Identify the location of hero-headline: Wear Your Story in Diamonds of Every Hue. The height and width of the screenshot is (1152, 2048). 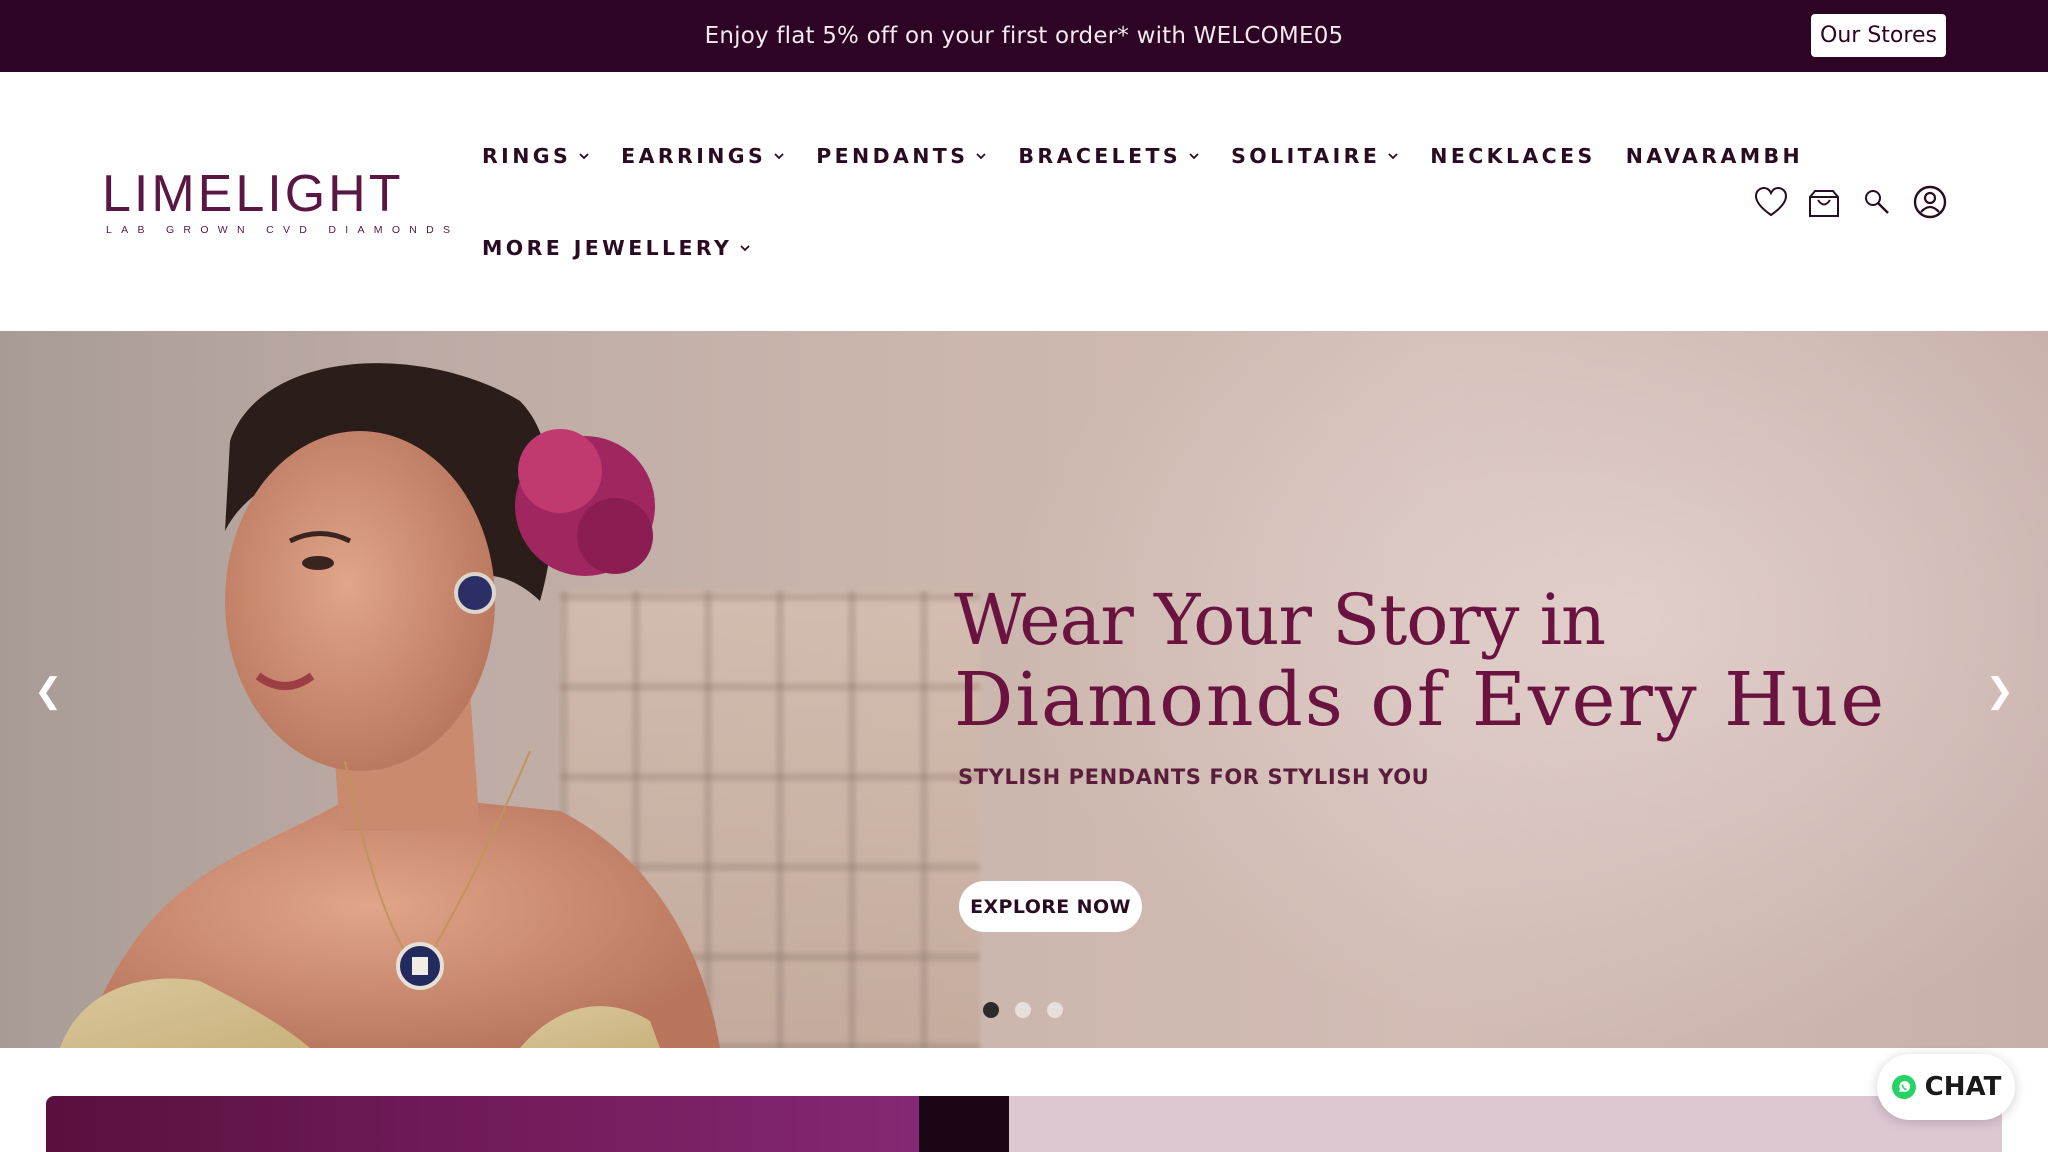
(1420, 661).